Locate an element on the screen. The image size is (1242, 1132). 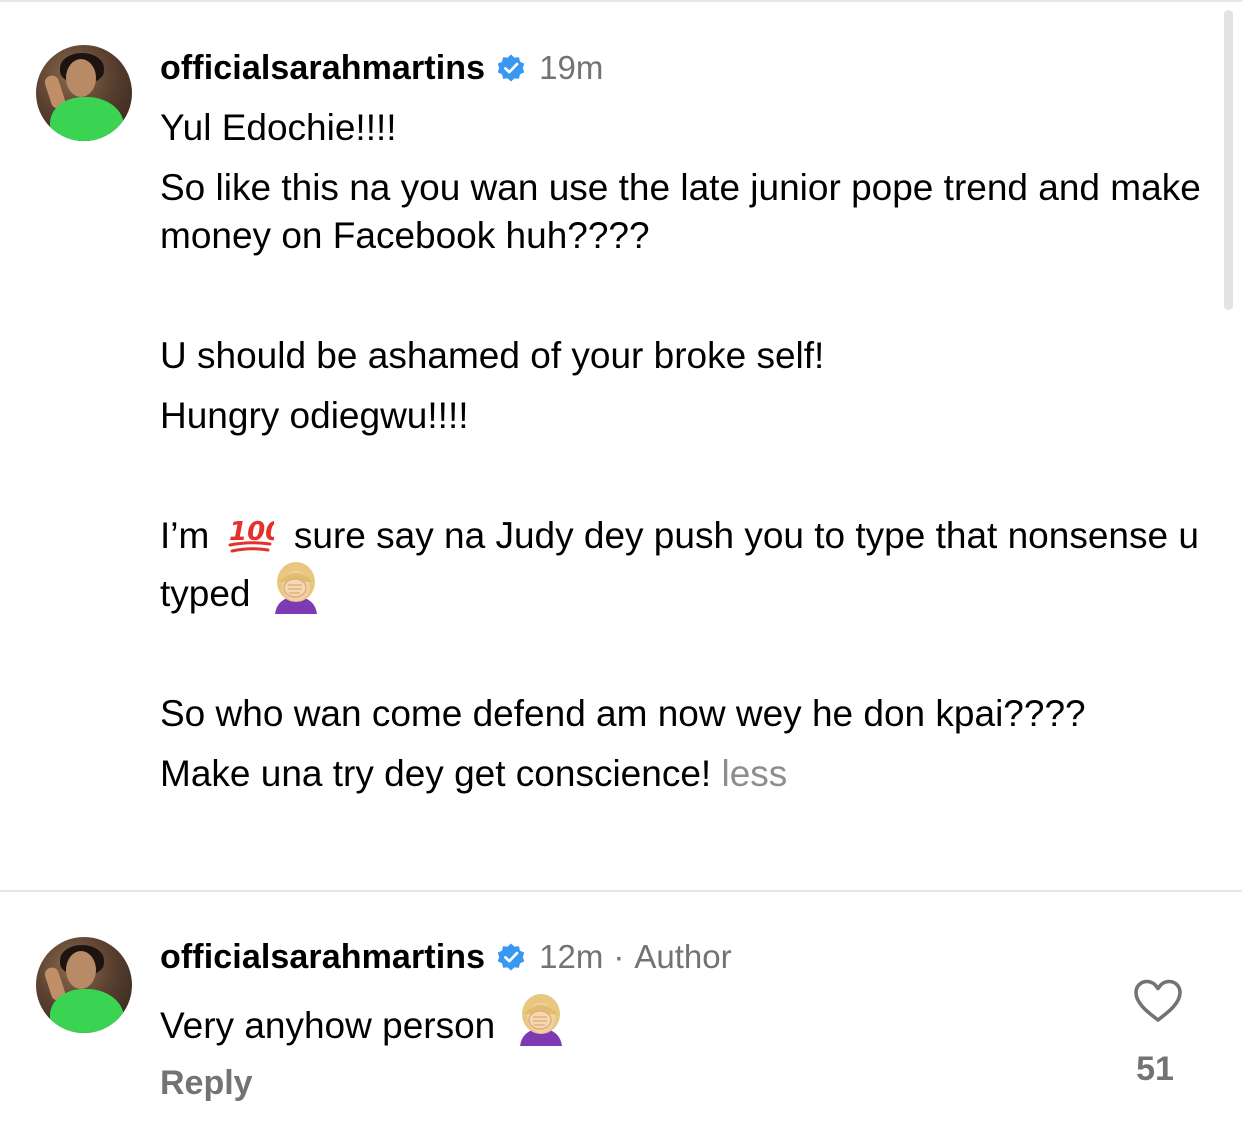
author-label: Author is located at coordinates (683, 956).